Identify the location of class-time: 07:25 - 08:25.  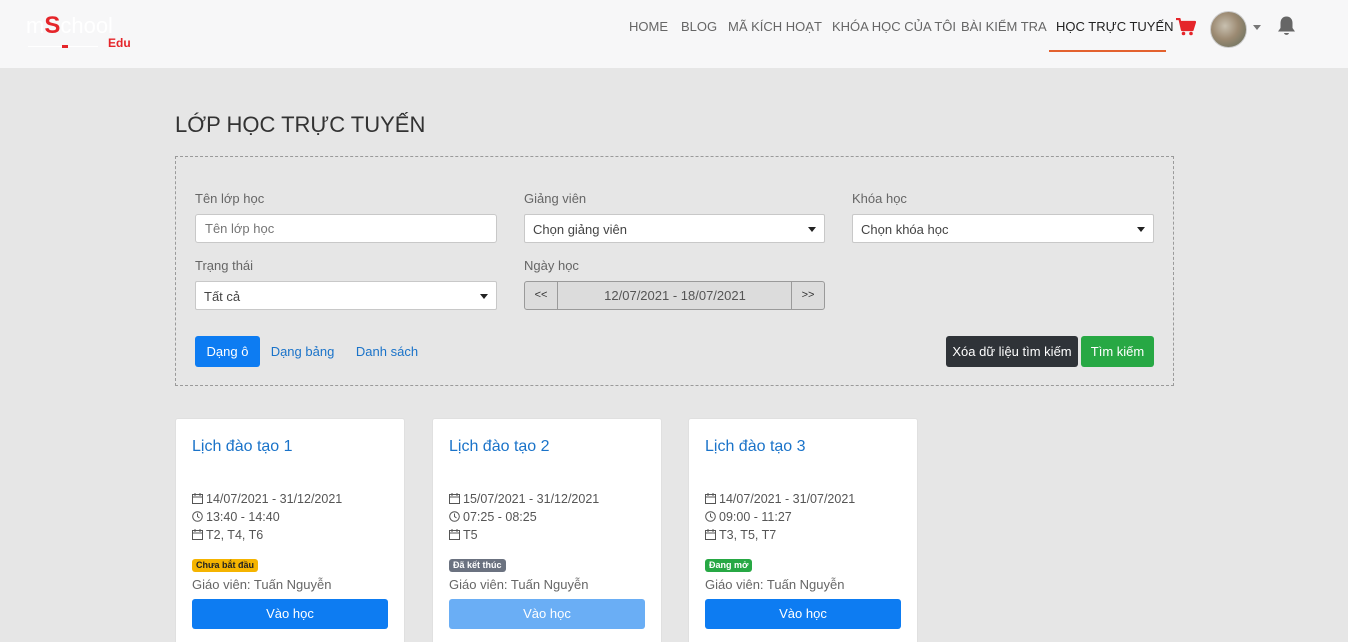
(493, 517).